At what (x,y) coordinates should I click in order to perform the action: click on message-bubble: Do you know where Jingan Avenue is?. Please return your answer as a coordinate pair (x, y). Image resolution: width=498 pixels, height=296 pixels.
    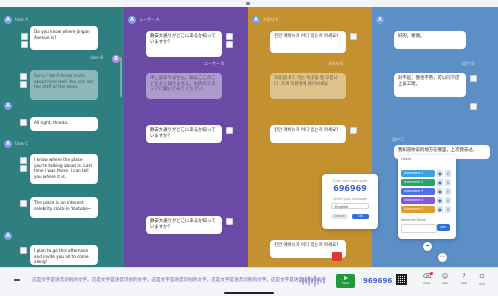
    Looking at the image, I should click on (64, 38).